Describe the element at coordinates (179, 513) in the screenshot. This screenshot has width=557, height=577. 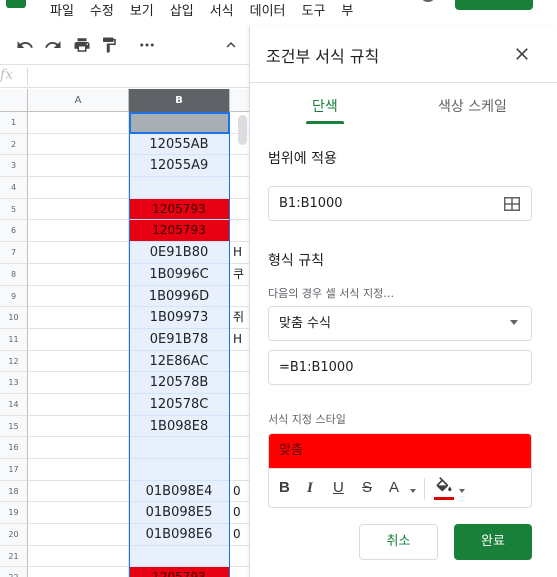
I see `cell-b: 01B098E5` at that location.